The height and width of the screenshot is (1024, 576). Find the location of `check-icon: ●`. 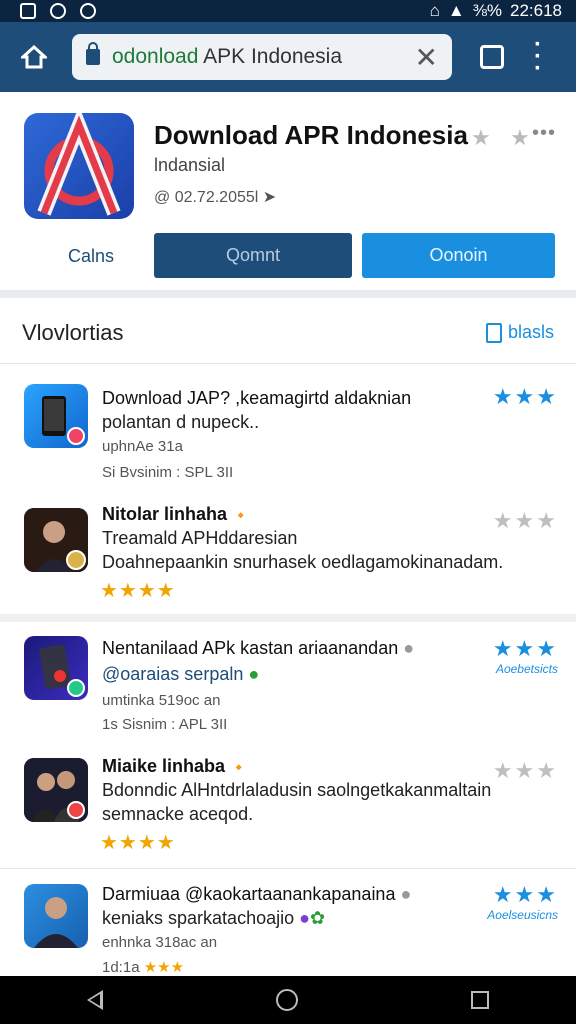

check-icon: ● is located at coordinates (254, 674).